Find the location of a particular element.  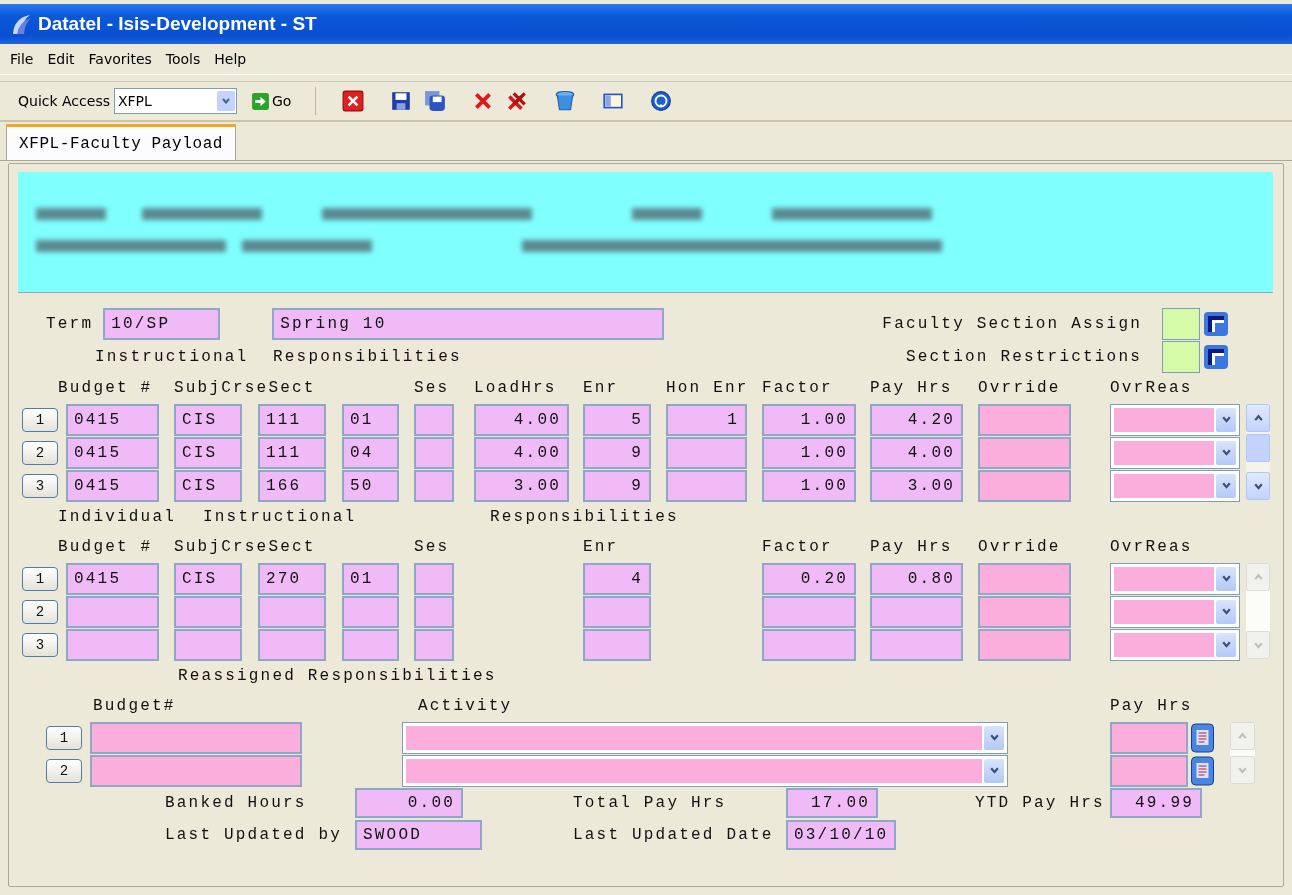

input-field: 17.00 is located at coordinates (832, 803).